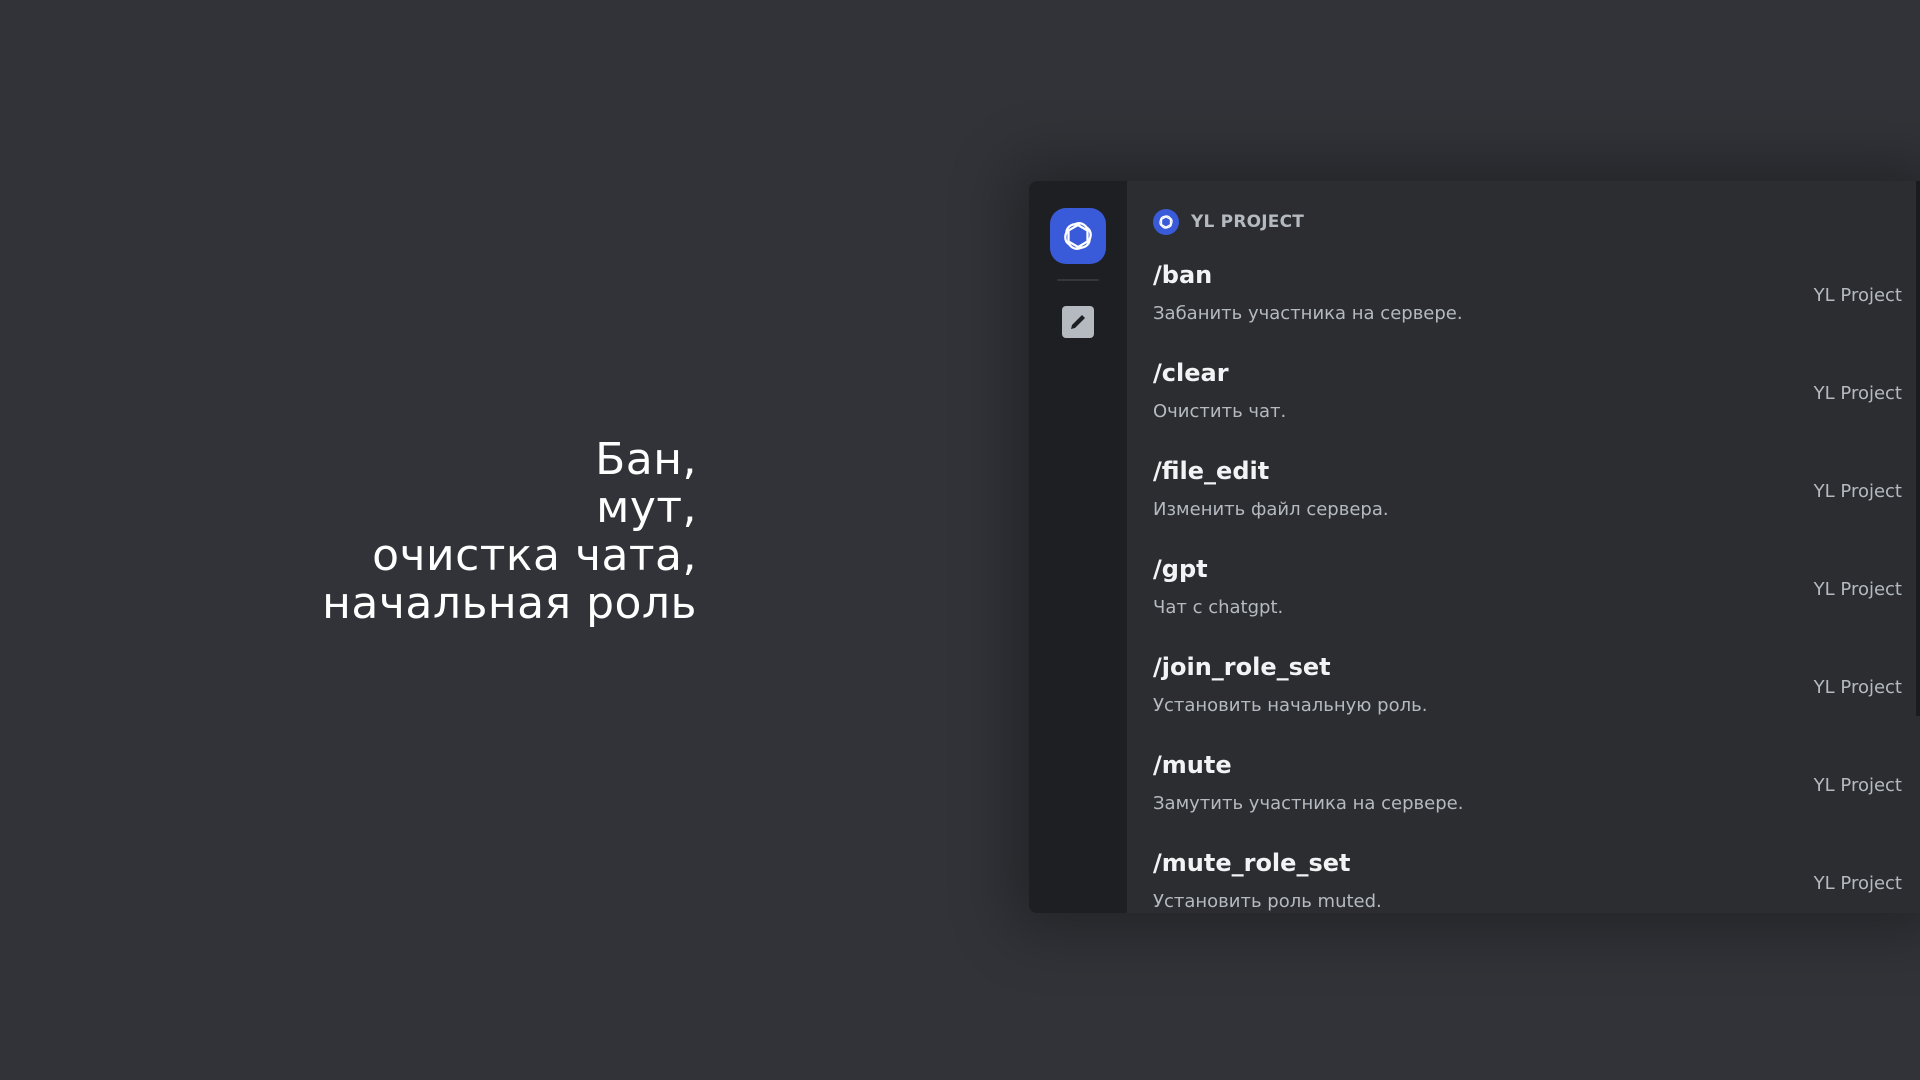 The image size is (1920, 1080). Describe the element at coordinates (1523, 604) in the screenshot. I see `command-item-gpt: /gpt Чат с chatgpt. YL Project` at that location.